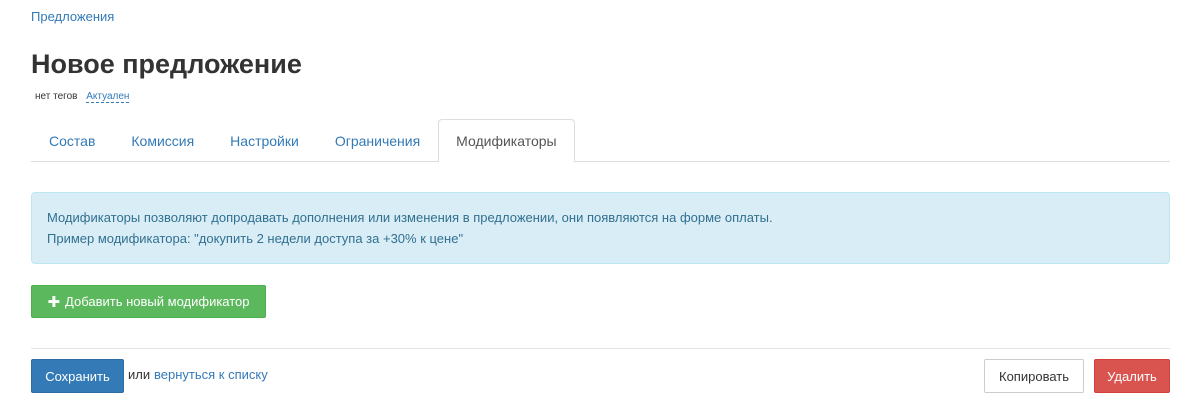 This screenshot has width=1184, height=415. Describe the element at coordinates (211, 374) in the screenshot. I see `back-to-list-link: вернуться к списку` at that location.